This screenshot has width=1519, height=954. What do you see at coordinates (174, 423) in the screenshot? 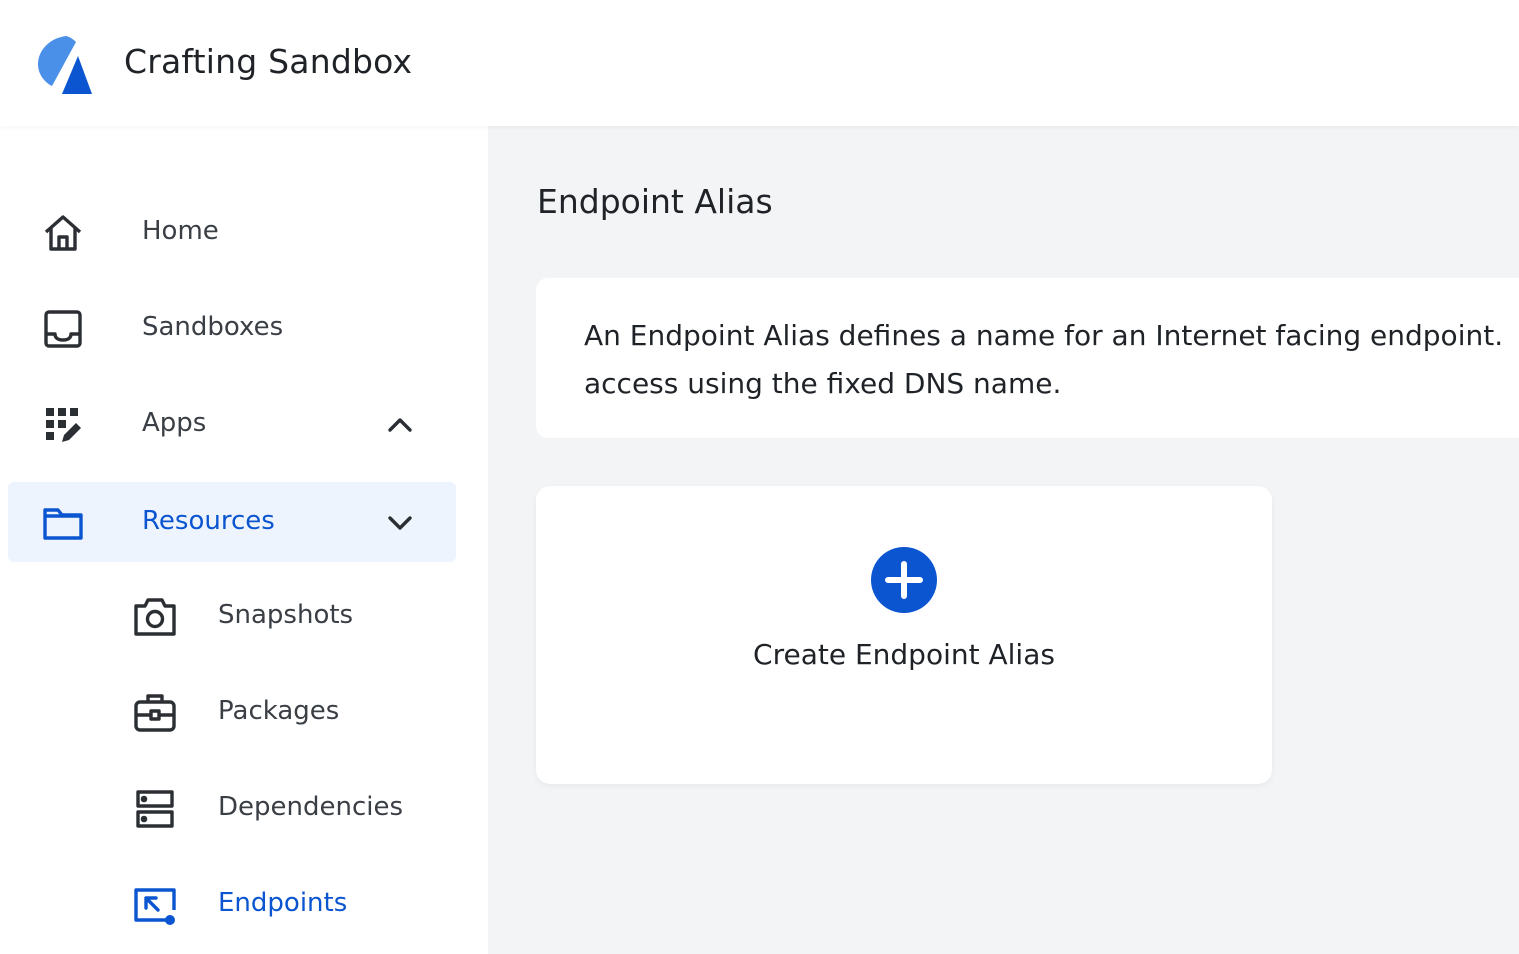
I see `sidebar-item-label: Apps` at bounding box center [174, 423].